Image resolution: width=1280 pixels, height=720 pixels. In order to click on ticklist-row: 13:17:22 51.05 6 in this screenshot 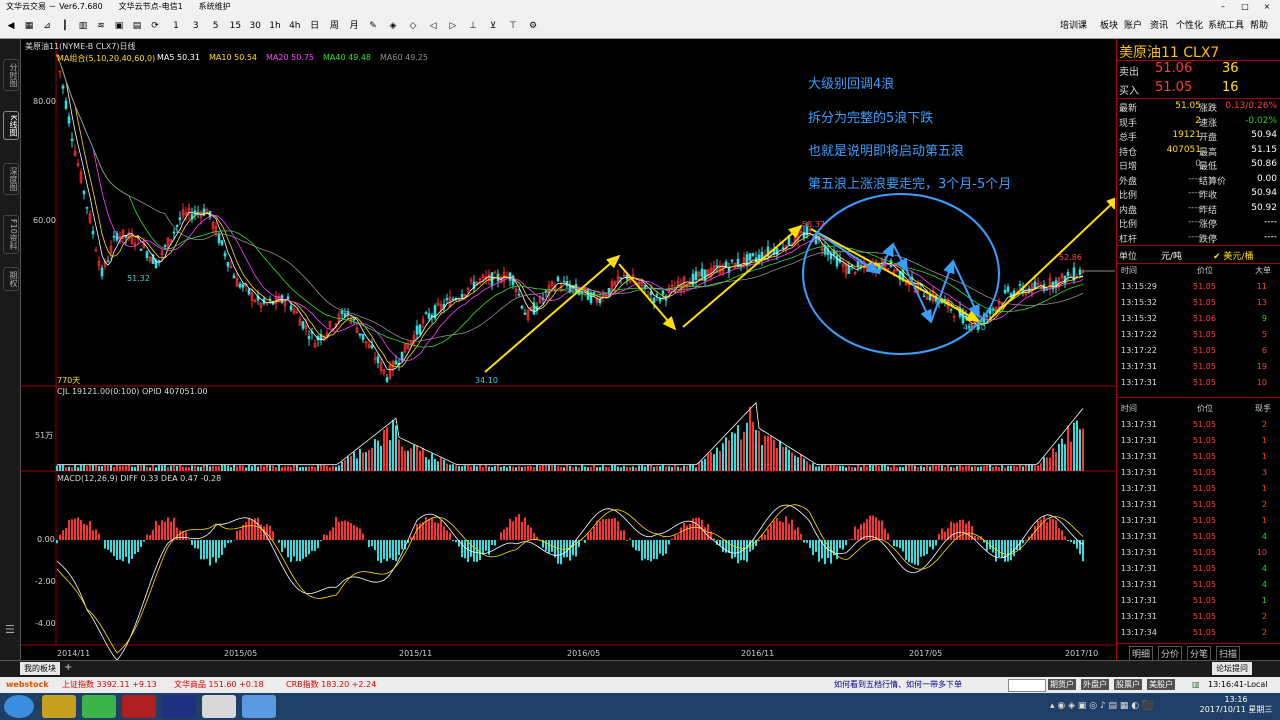, I will do `click(1198, 351)`.